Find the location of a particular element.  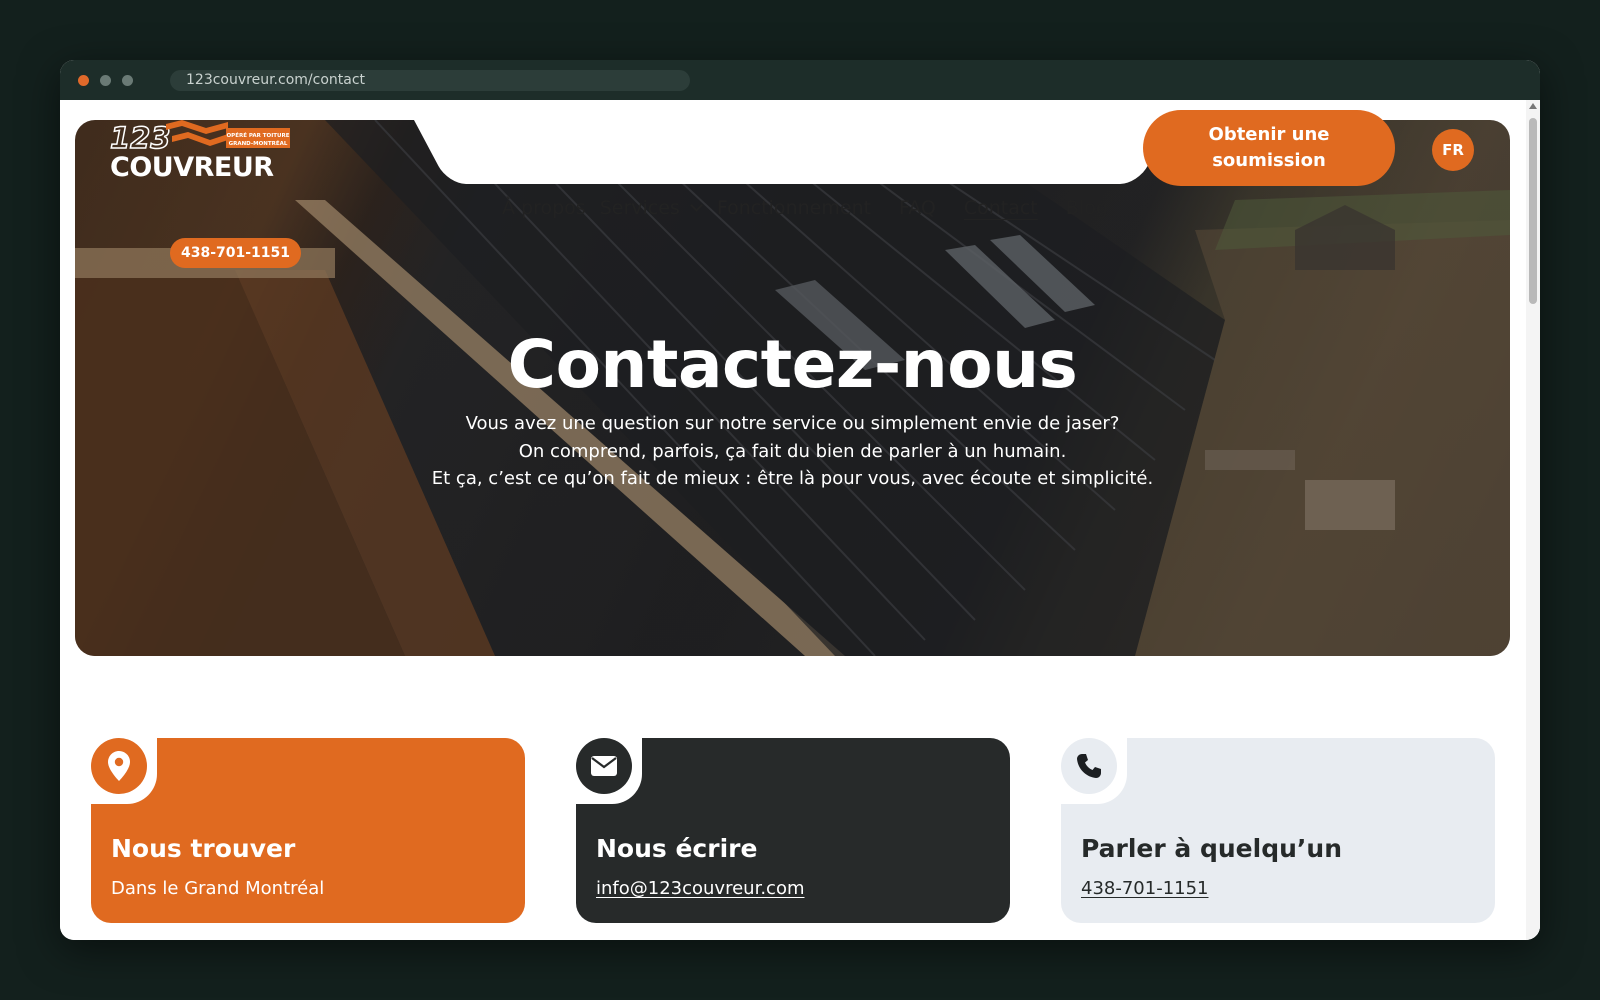

address-bar: 123couvreur.com/contact is located at coordinates (430, 80).